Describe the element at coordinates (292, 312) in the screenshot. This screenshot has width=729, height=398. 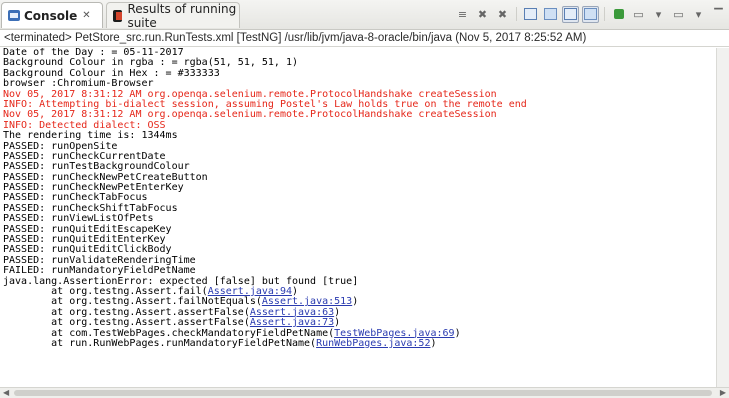
I see `source-link: Assert.java:63` at that location.